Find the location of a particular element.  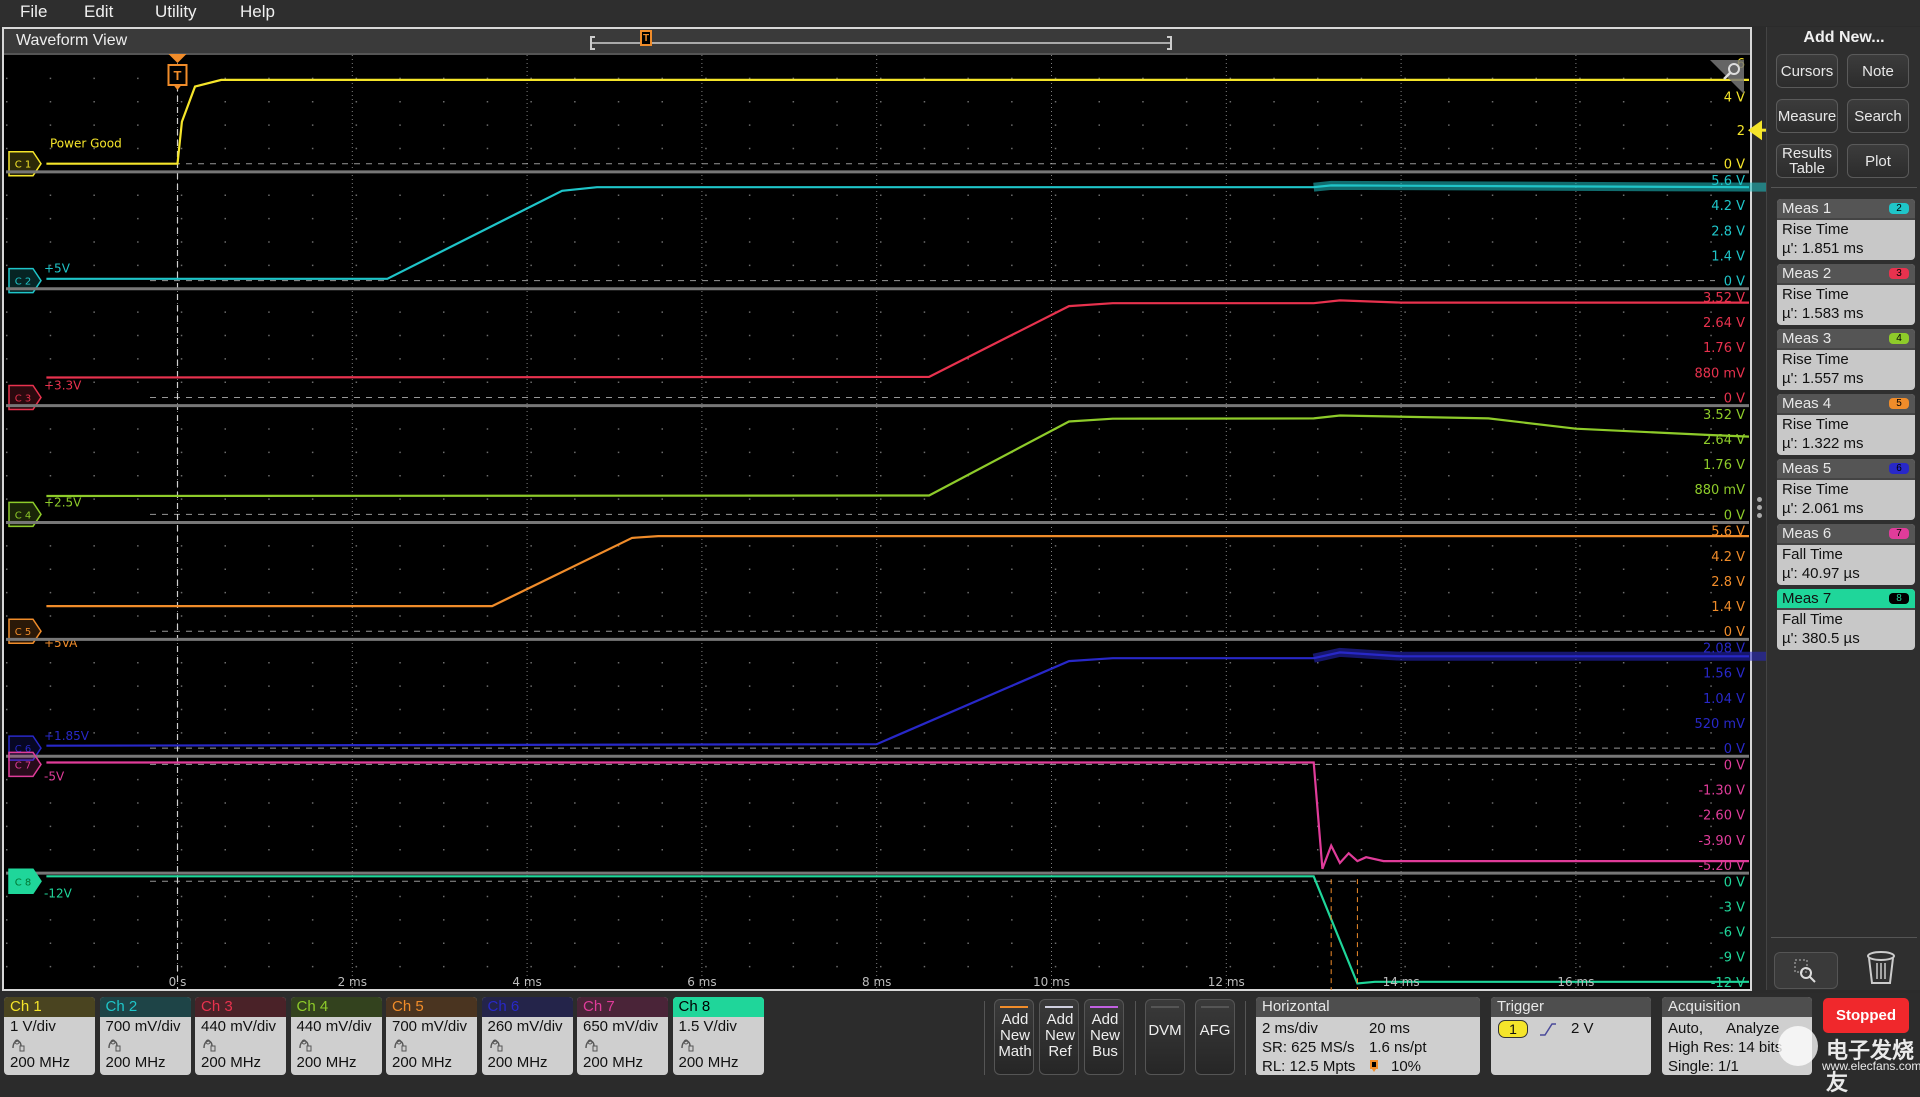

trigger-position-icon is located at coordinates (1374, 1065).